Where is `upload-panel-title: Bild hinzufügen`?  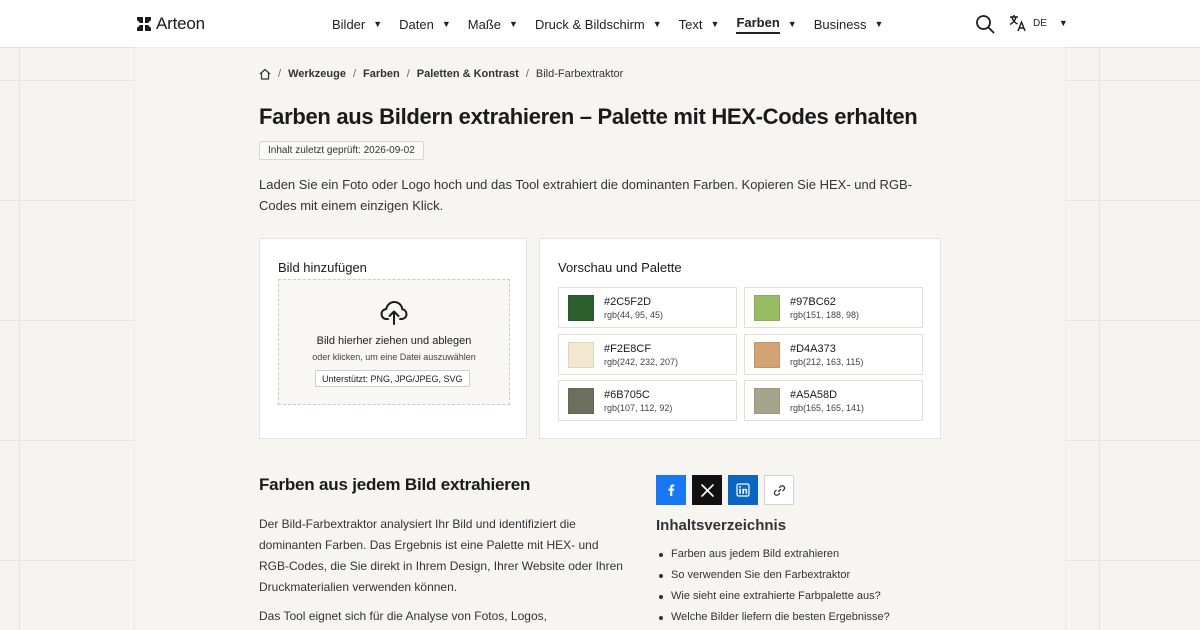 upload-panel-title: Bild hinzufügen is located at coordinates (322, 267).